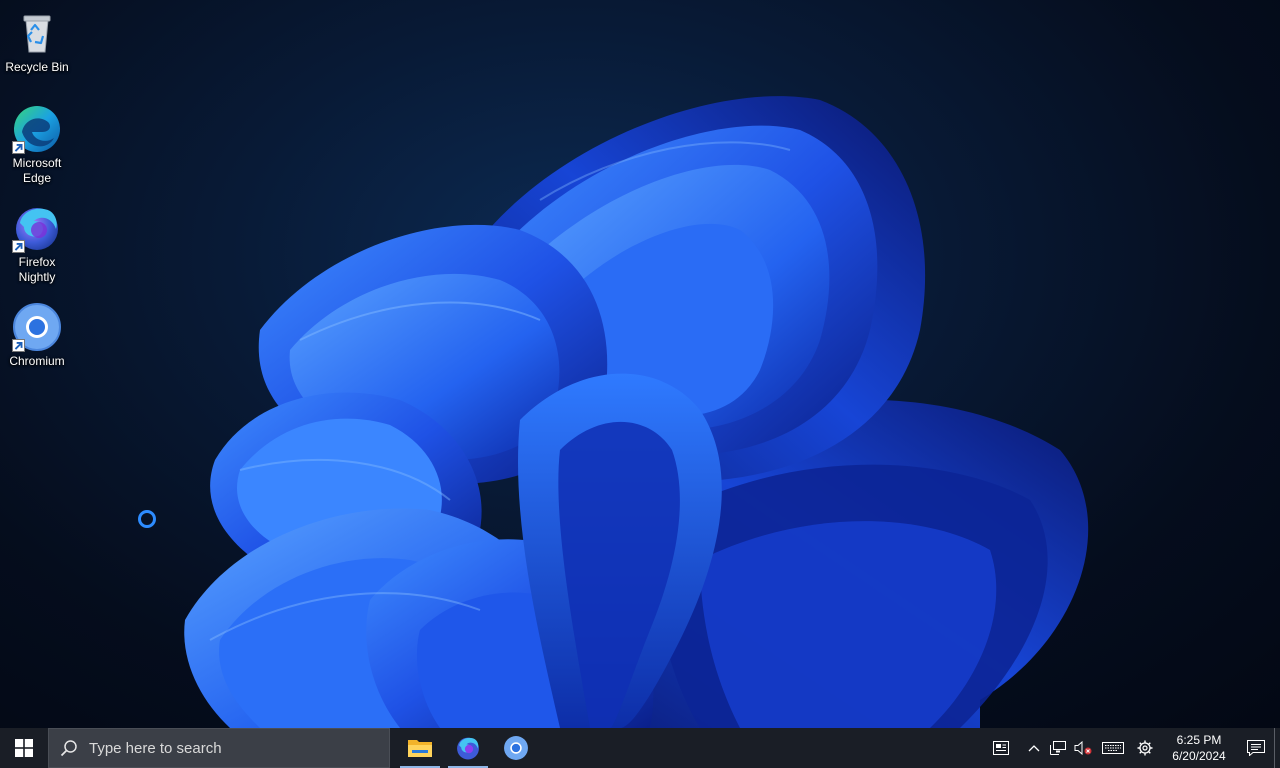 The height and width of the screenshot is (768, 1280). I want to click on recycle-bin-icon, so click(37, 33).